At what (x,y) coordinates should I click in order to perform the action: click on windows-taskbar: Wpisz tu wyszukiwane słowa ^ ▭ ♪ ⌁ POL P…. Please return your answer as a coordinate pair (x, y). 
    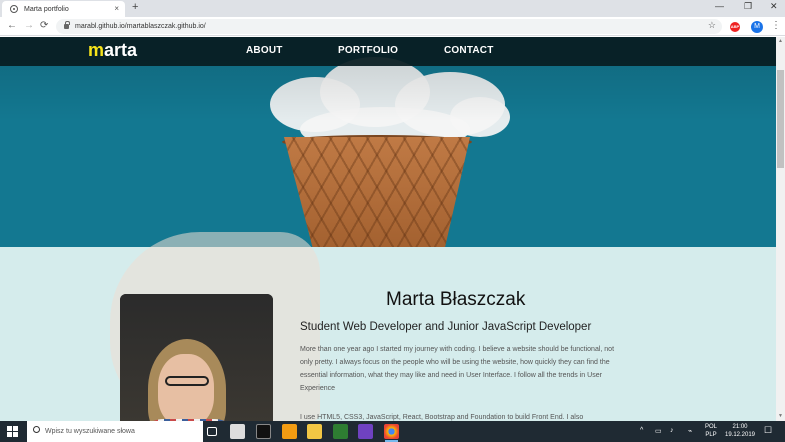
    Looking at the image, I should click on (392, 431).